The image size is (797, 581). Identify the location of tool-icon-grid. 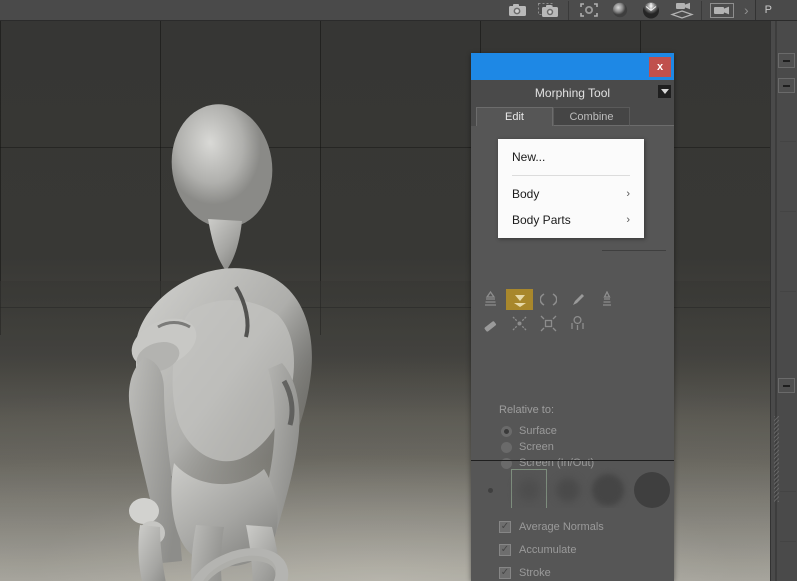
(572, 313).